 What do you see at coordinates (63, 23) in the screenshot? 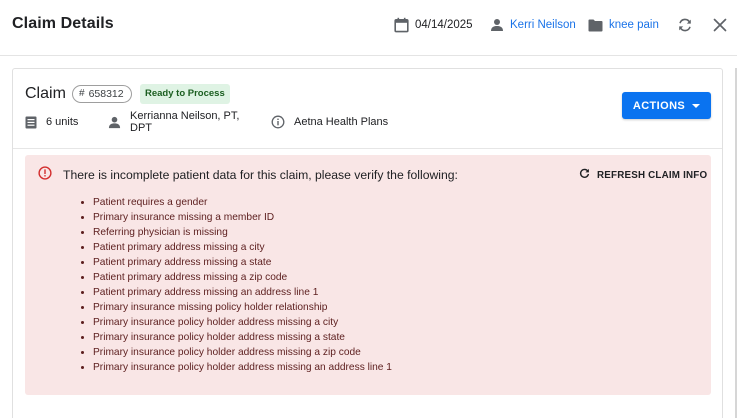
I see `page-title: Claim Details` at bounding box center [63, 23].